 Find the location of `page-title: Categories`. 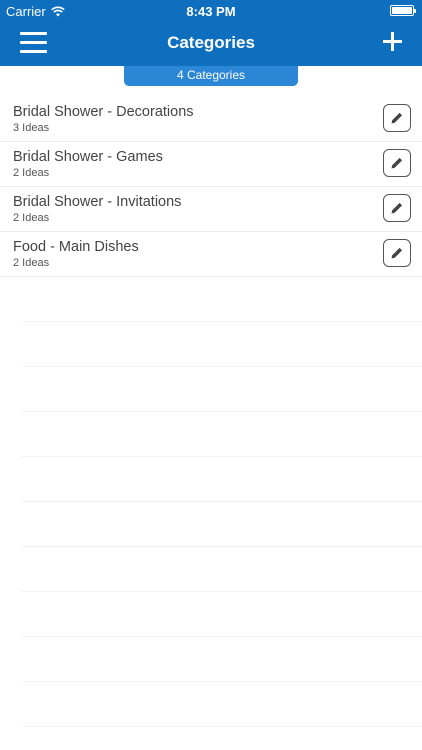

page-title: Categories is located at coordinates (211, 42).